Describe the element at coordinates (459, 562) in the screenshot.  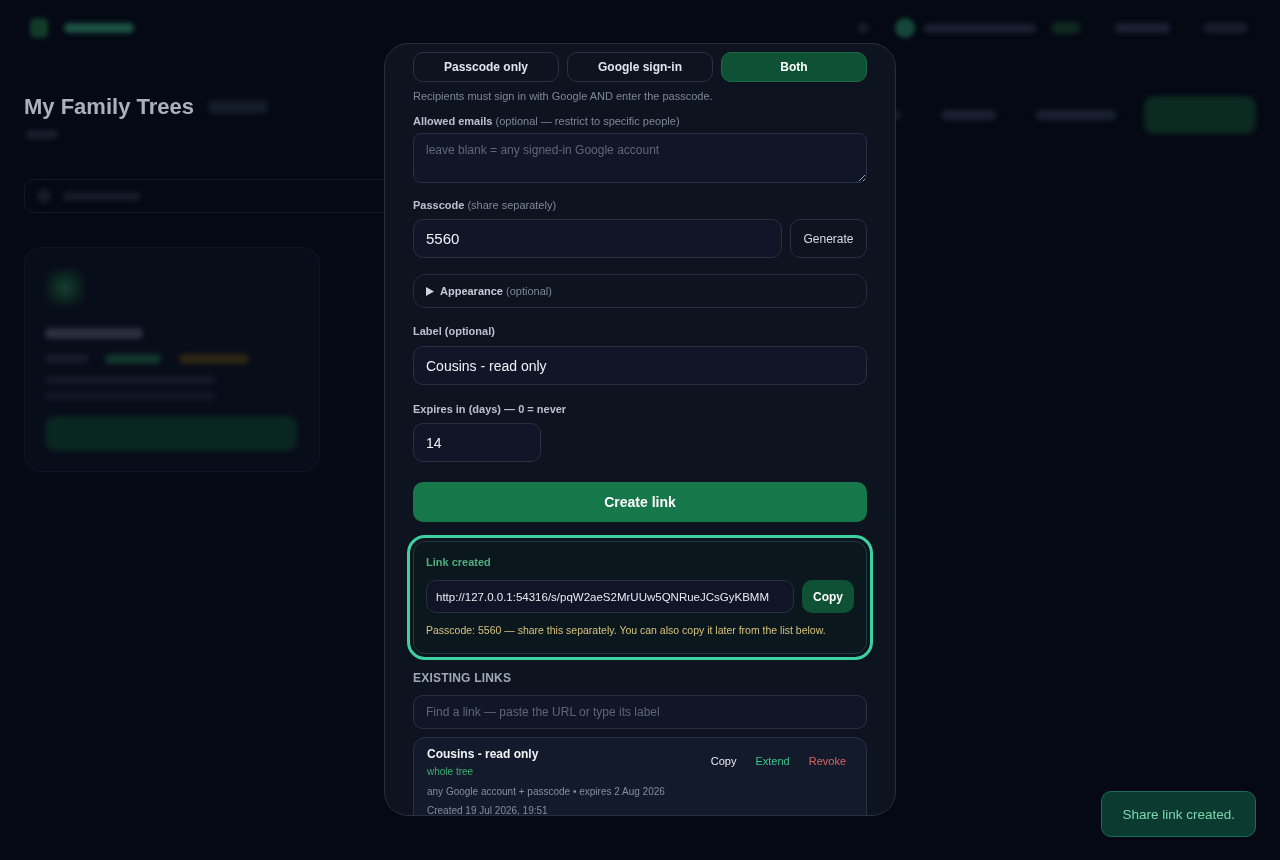
I see `panel-title: Link created` at that location.